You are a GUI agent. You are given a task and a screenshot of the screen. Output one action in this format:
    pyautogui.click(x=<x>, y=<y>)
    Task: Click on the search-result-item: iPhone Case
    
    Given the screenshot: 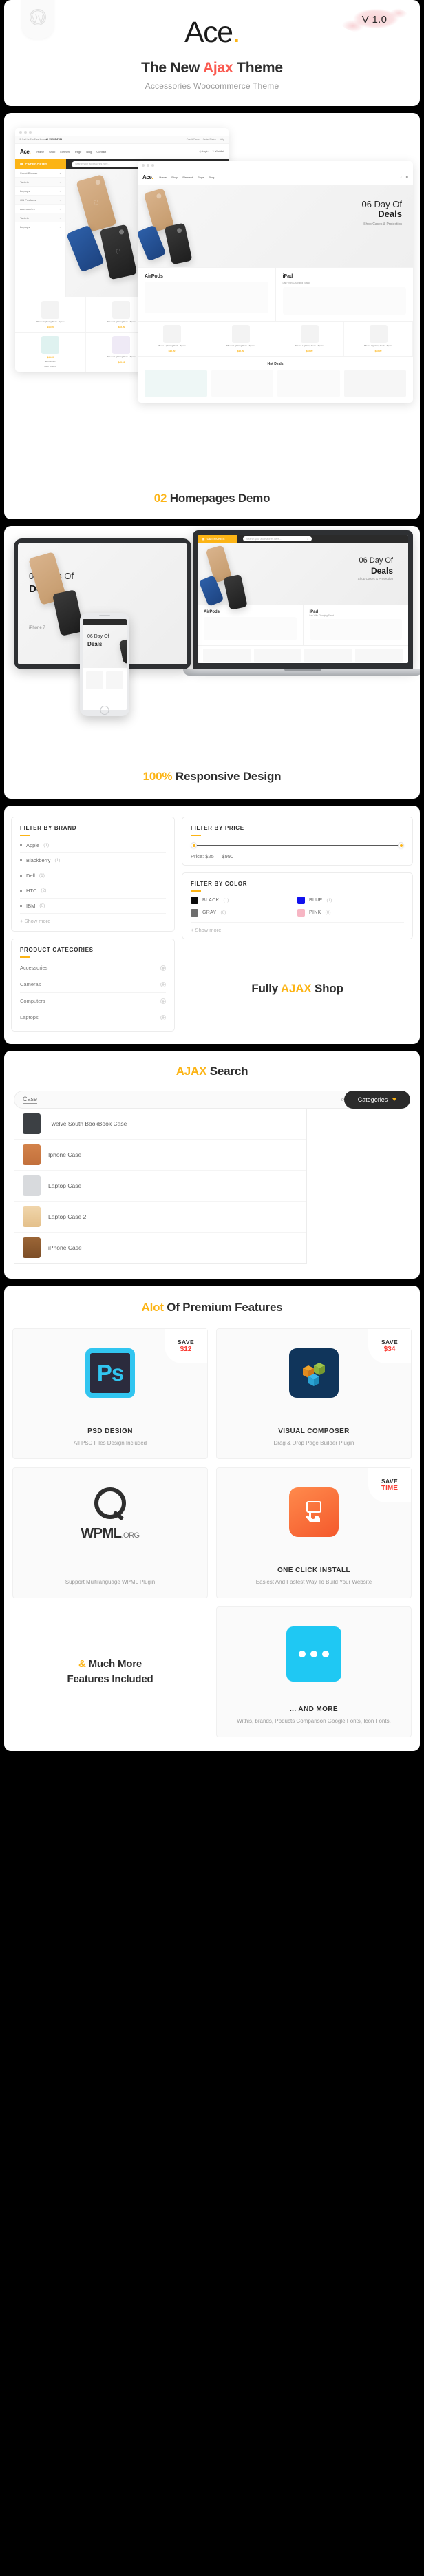 What is the action you would take?
    pyautogui.click(x=160, y=1248)
    